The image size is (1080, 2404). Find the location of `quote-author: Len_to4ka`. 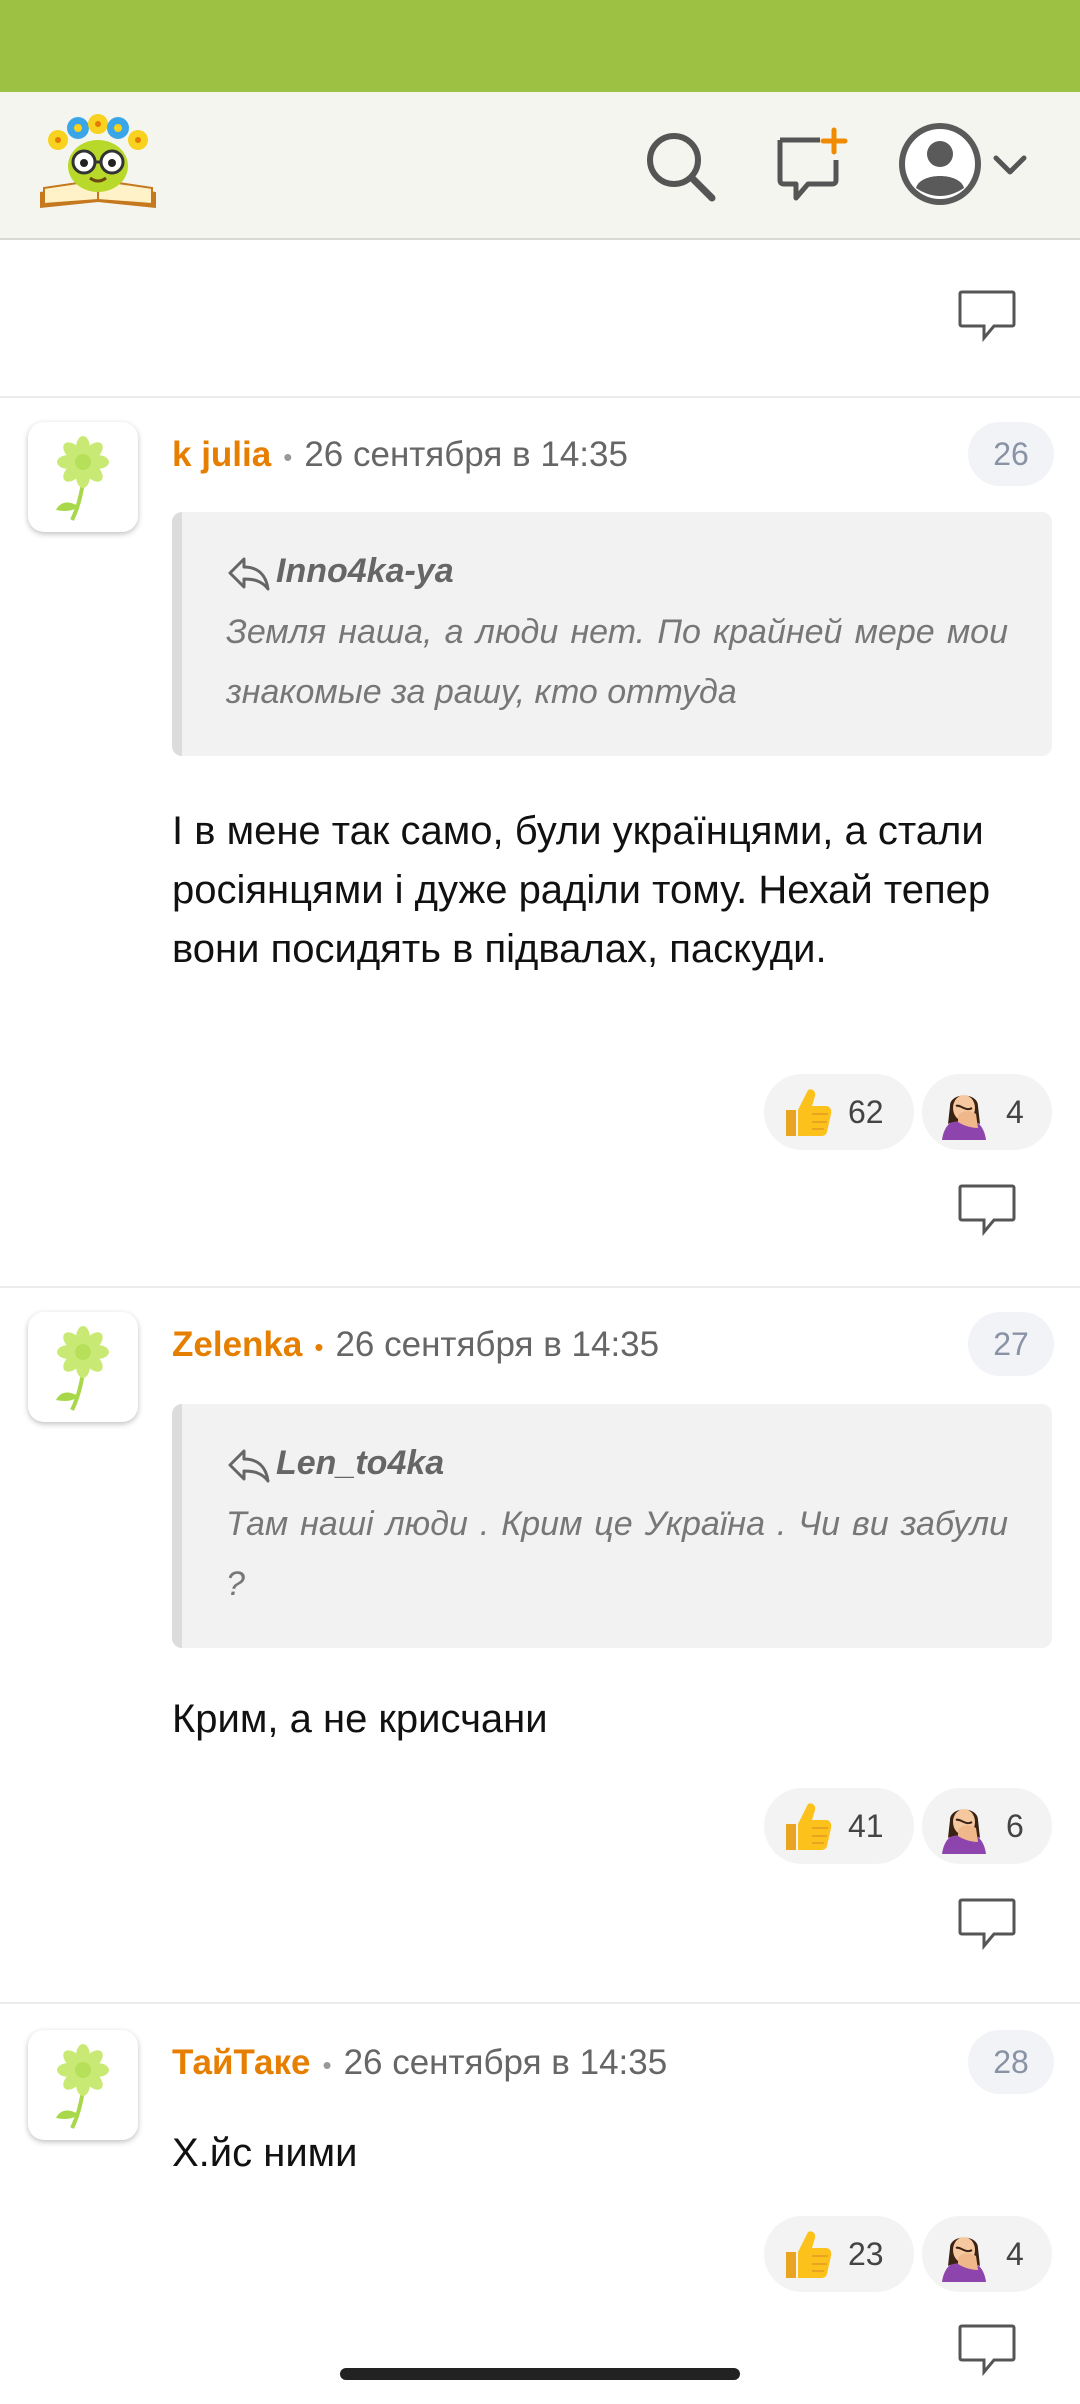

quote-author: Len_to4ka is located at coordinates (617, 1463).